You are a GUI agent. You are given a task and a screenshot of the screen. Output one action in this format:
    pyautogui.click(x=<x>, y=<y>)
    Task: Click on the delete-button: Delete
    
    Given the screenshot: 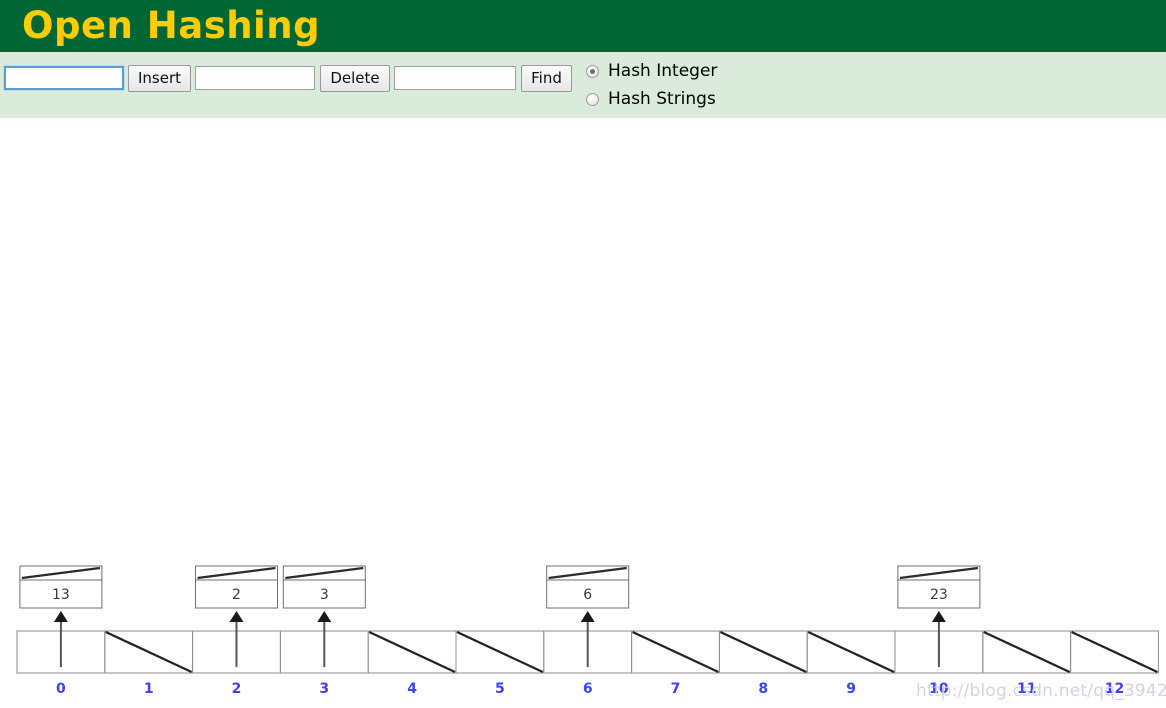 What is the action you would take?
    pyautogui.click(x=355, y=78)
    